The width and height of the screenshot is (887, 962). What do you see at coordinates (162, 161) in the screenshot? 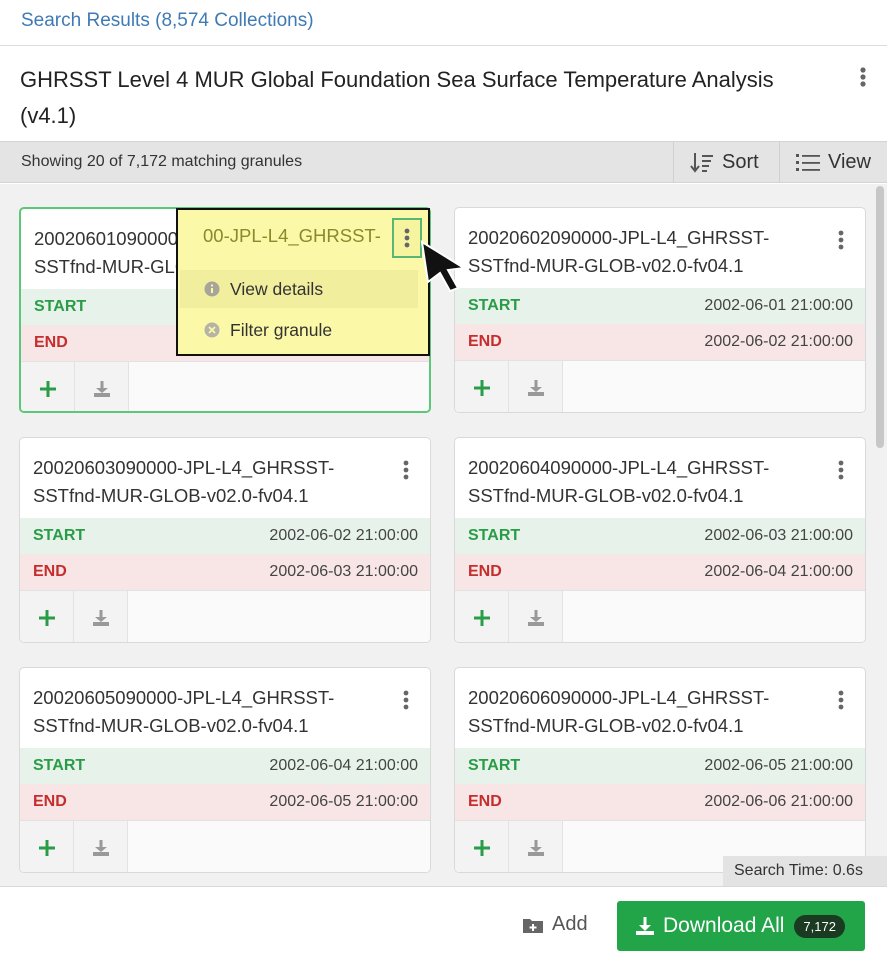
I see `granule-count: Showing 20 of 7,172 matching granules` at bounding box center [162, 161].